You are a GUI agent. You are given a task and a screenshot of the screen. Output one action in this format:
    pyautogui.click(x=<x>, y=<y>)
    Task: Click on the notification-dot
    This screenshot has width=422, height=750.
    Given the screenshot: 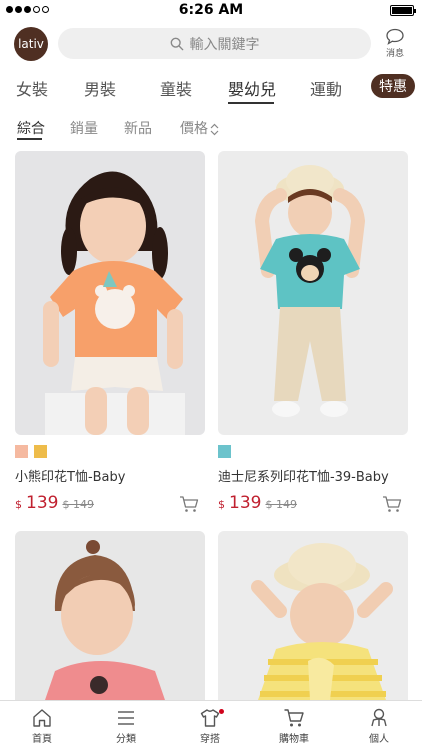 What is the action you would take?
    pyautogui.click(x=221, y=711)
    